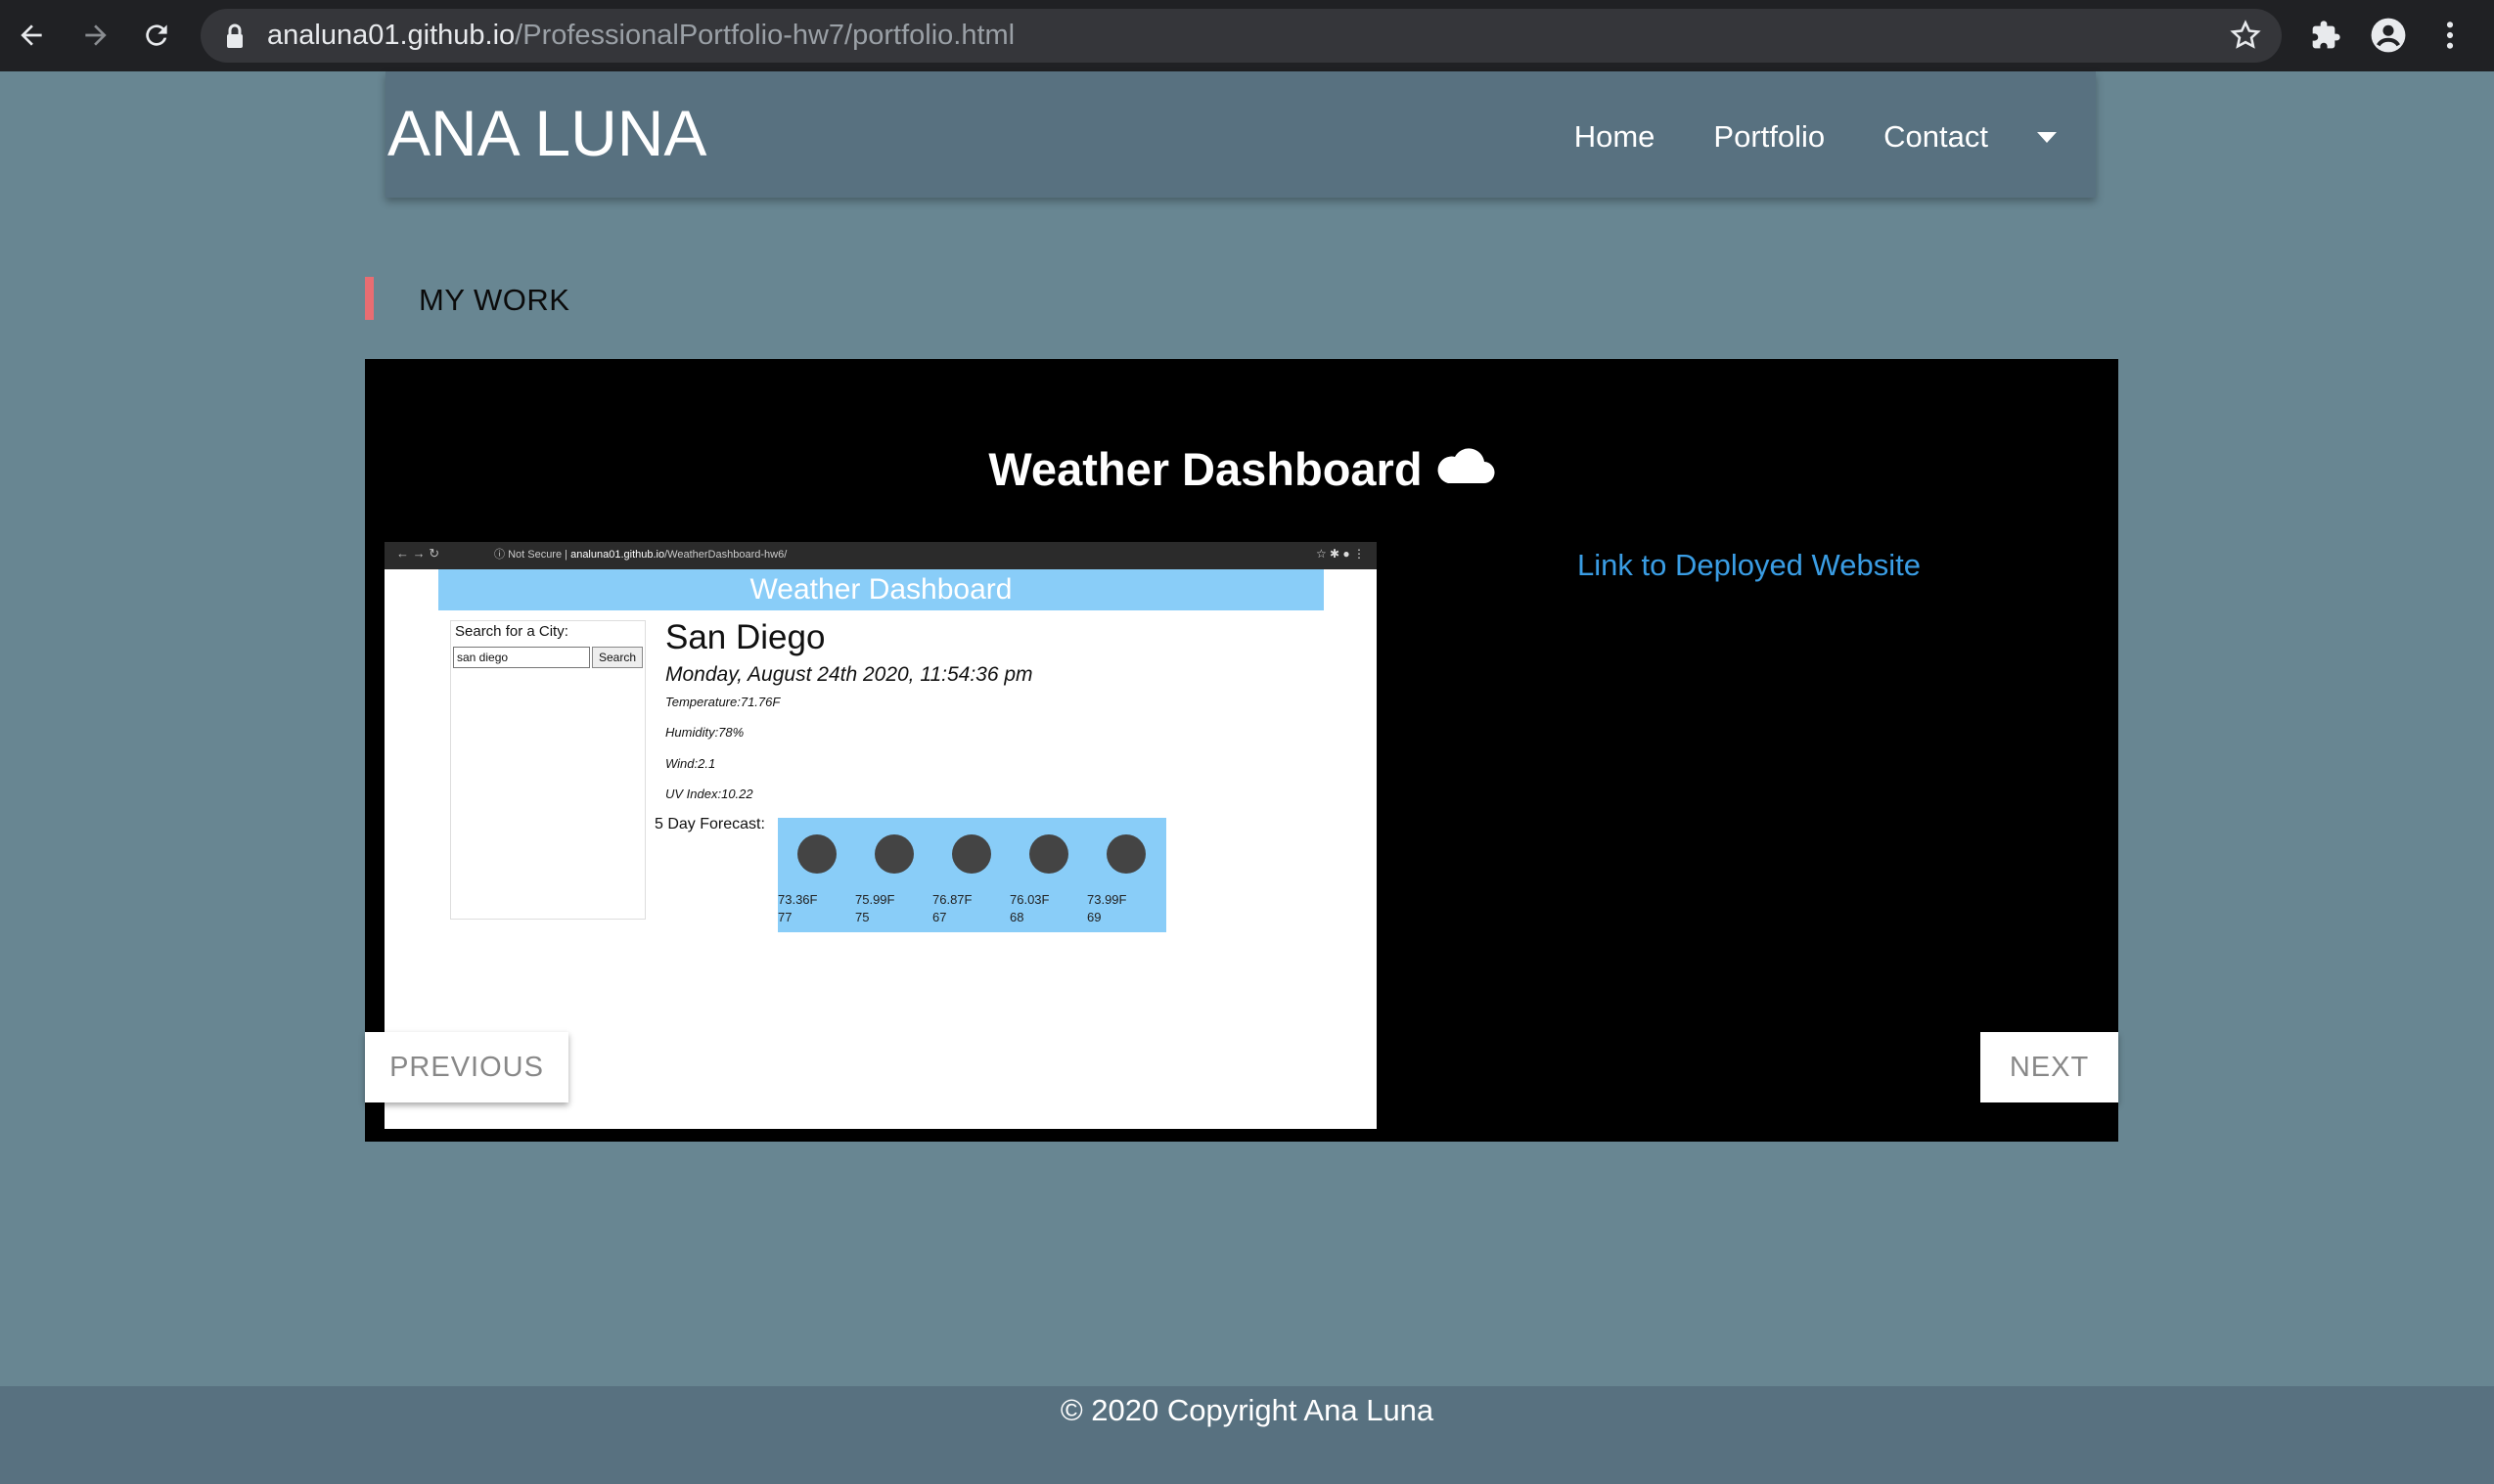  Describe the element at coordinates (618, 657) in the screenshot. I see `screenshot-search-button: Search` at that location.